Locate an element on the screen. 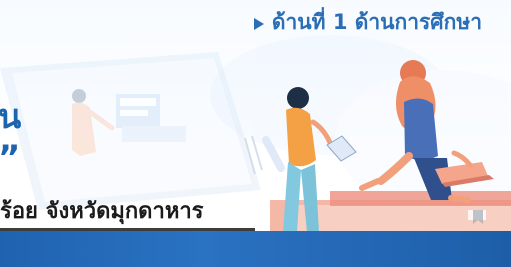  section-title: ด้านที่ 1 ด้านการศึกษา is located at coordinates (367, 22).